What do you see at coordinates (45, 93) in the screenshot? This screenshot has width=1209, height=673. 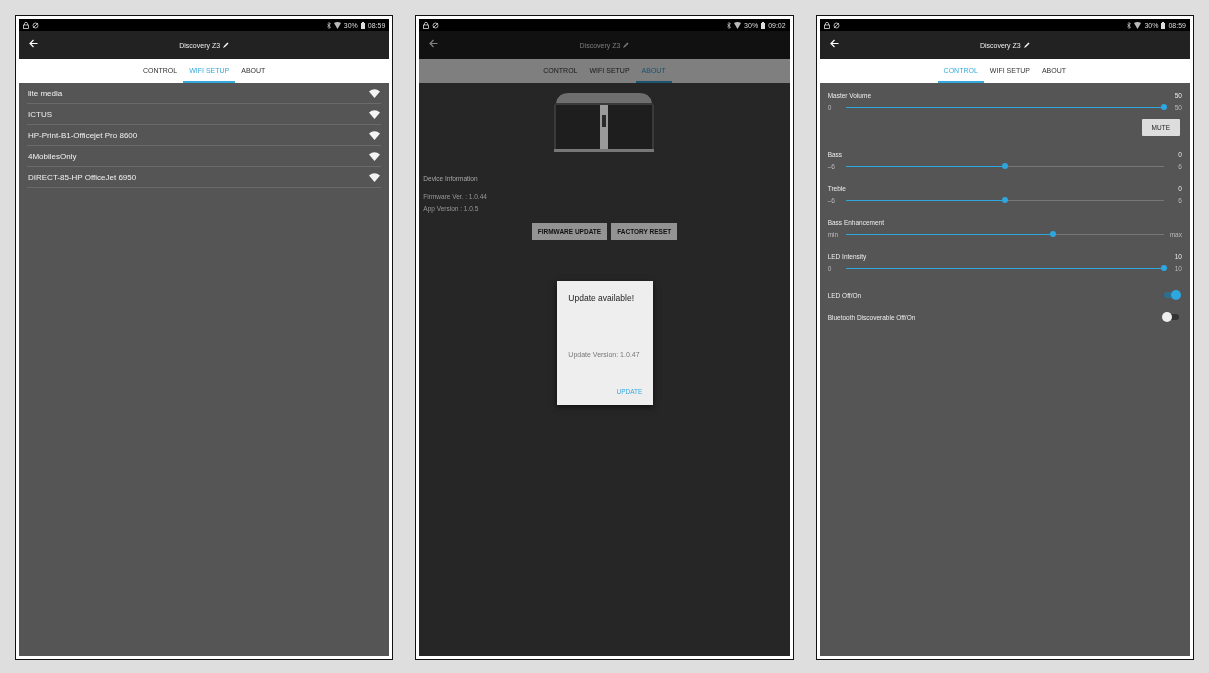 I see `network-name: lite media` at bounding box center [45, 93].